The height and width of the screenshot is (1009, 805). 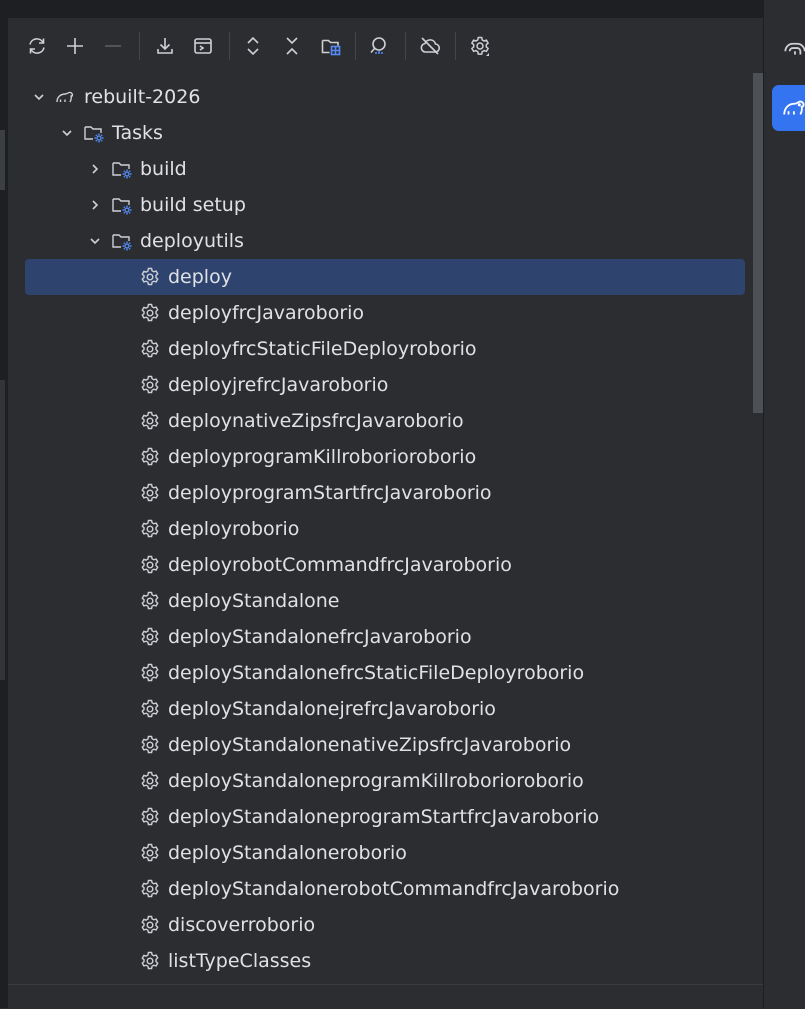 What do you see at coordinates (385, 961) in the screenshot?
I see `tree-task-node: listTypeClasses` at bounding box center [385, 961].